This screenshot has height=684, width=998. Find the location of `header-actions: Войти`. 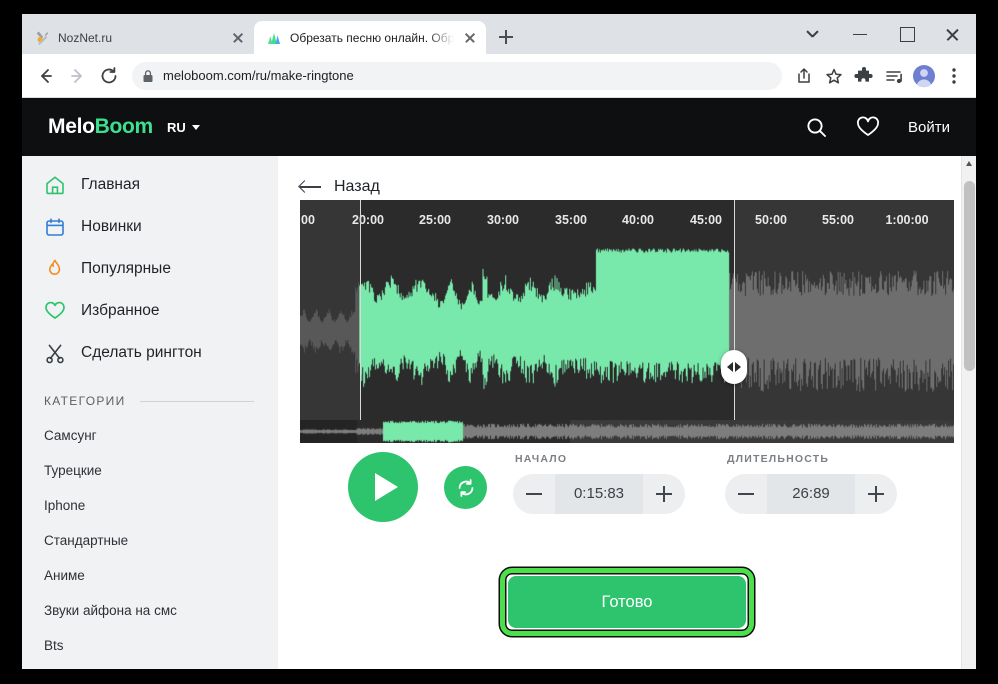

header-actions: Войти is located at coordinates (877, 127).